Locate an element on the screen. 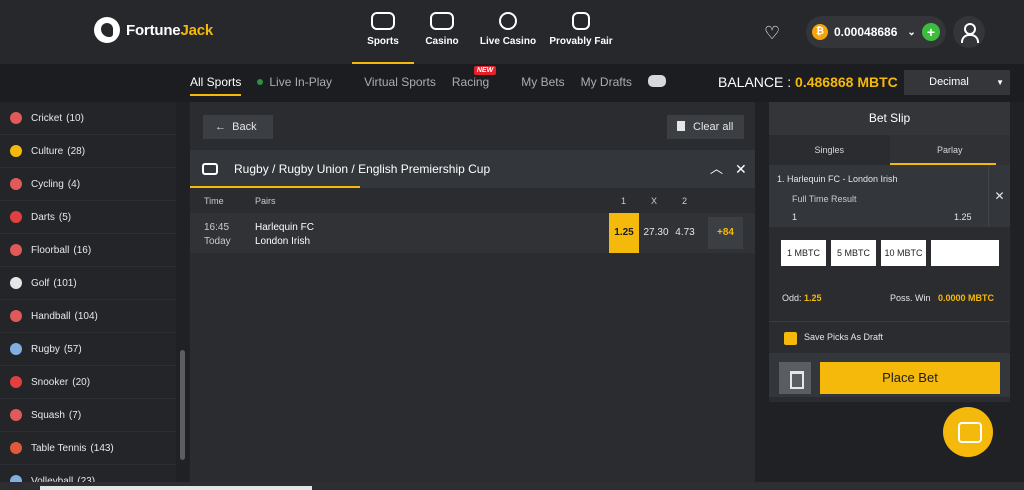 The width and height of the screenshot is (1024, 490). odd-1-button: 1.25 is located at coordinates (624, 233).